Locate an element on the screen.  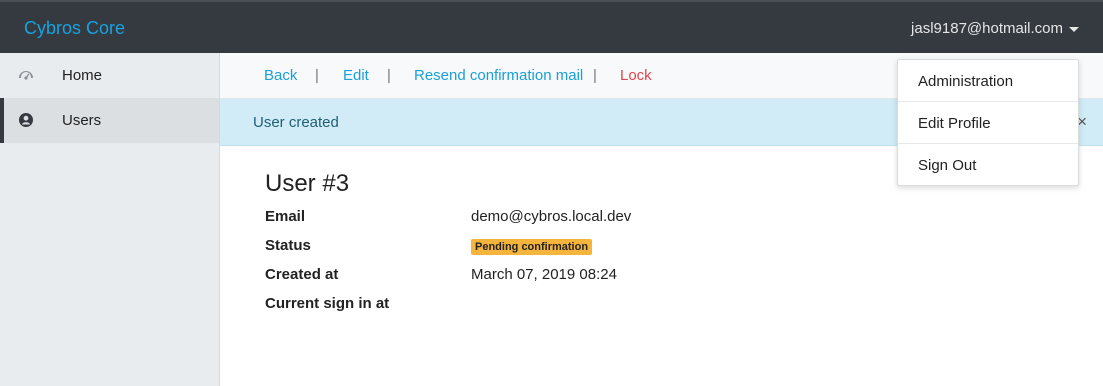
sidebar-item-users: Users is located at coordinates (109, 120).